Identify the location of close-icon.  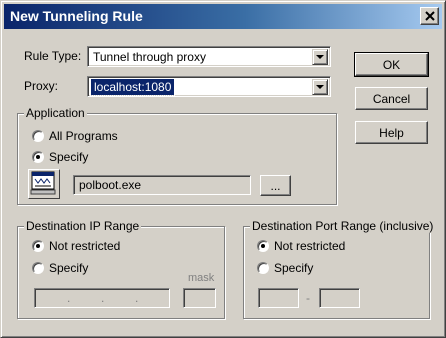
(430, 16).